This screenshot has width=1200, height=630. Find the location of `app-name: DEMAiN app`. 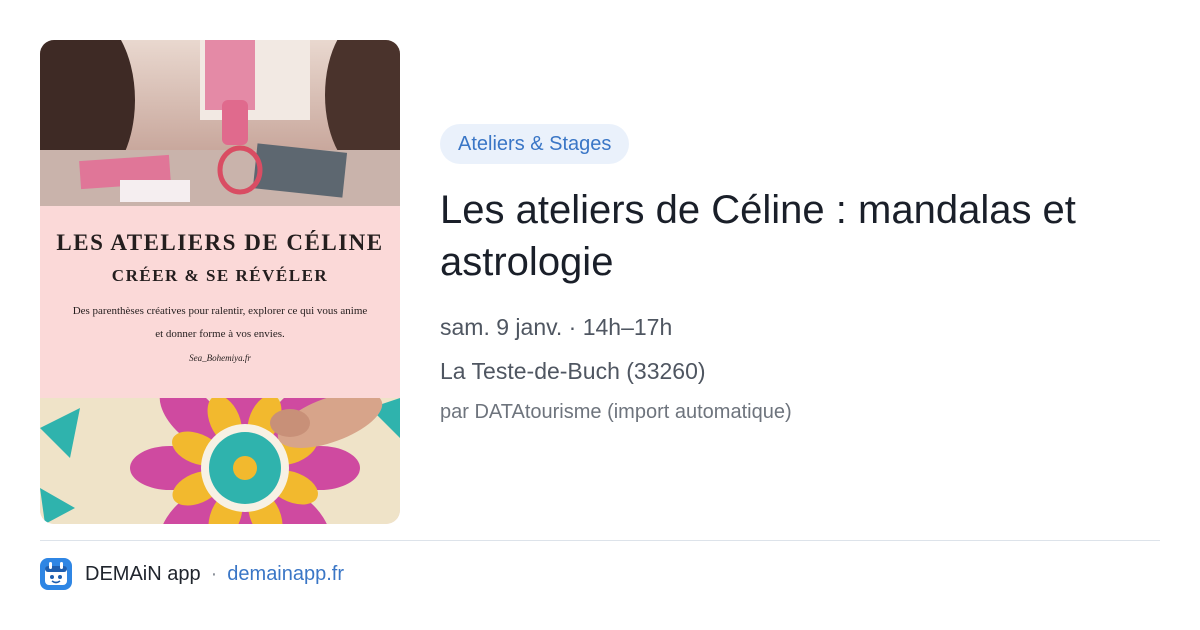

app-name: DEMAiN app is located at coordinates (143, 573).